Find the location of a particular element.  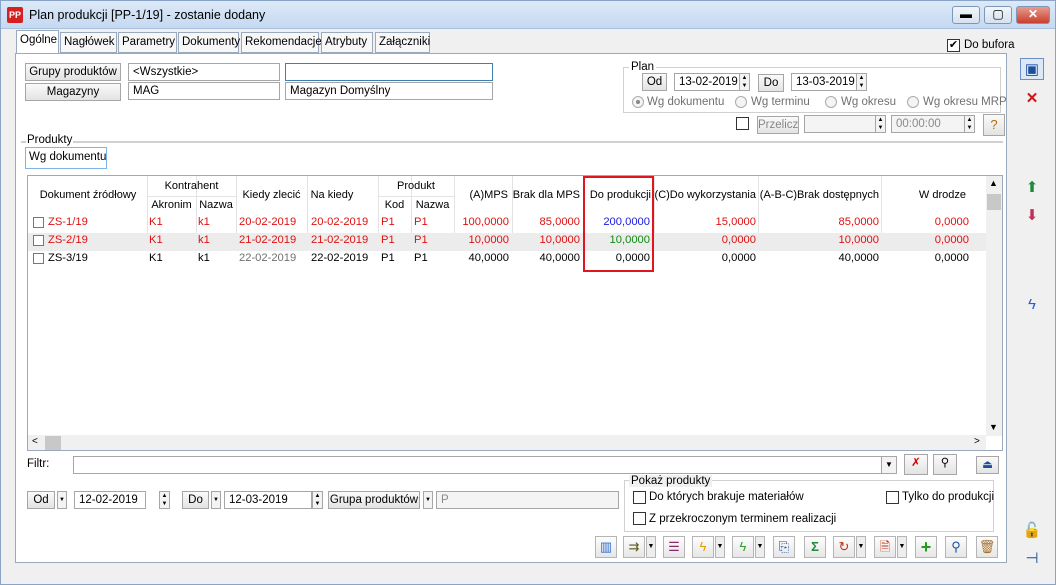

bottom-od-button: Od is located at coordinates (41, 500).